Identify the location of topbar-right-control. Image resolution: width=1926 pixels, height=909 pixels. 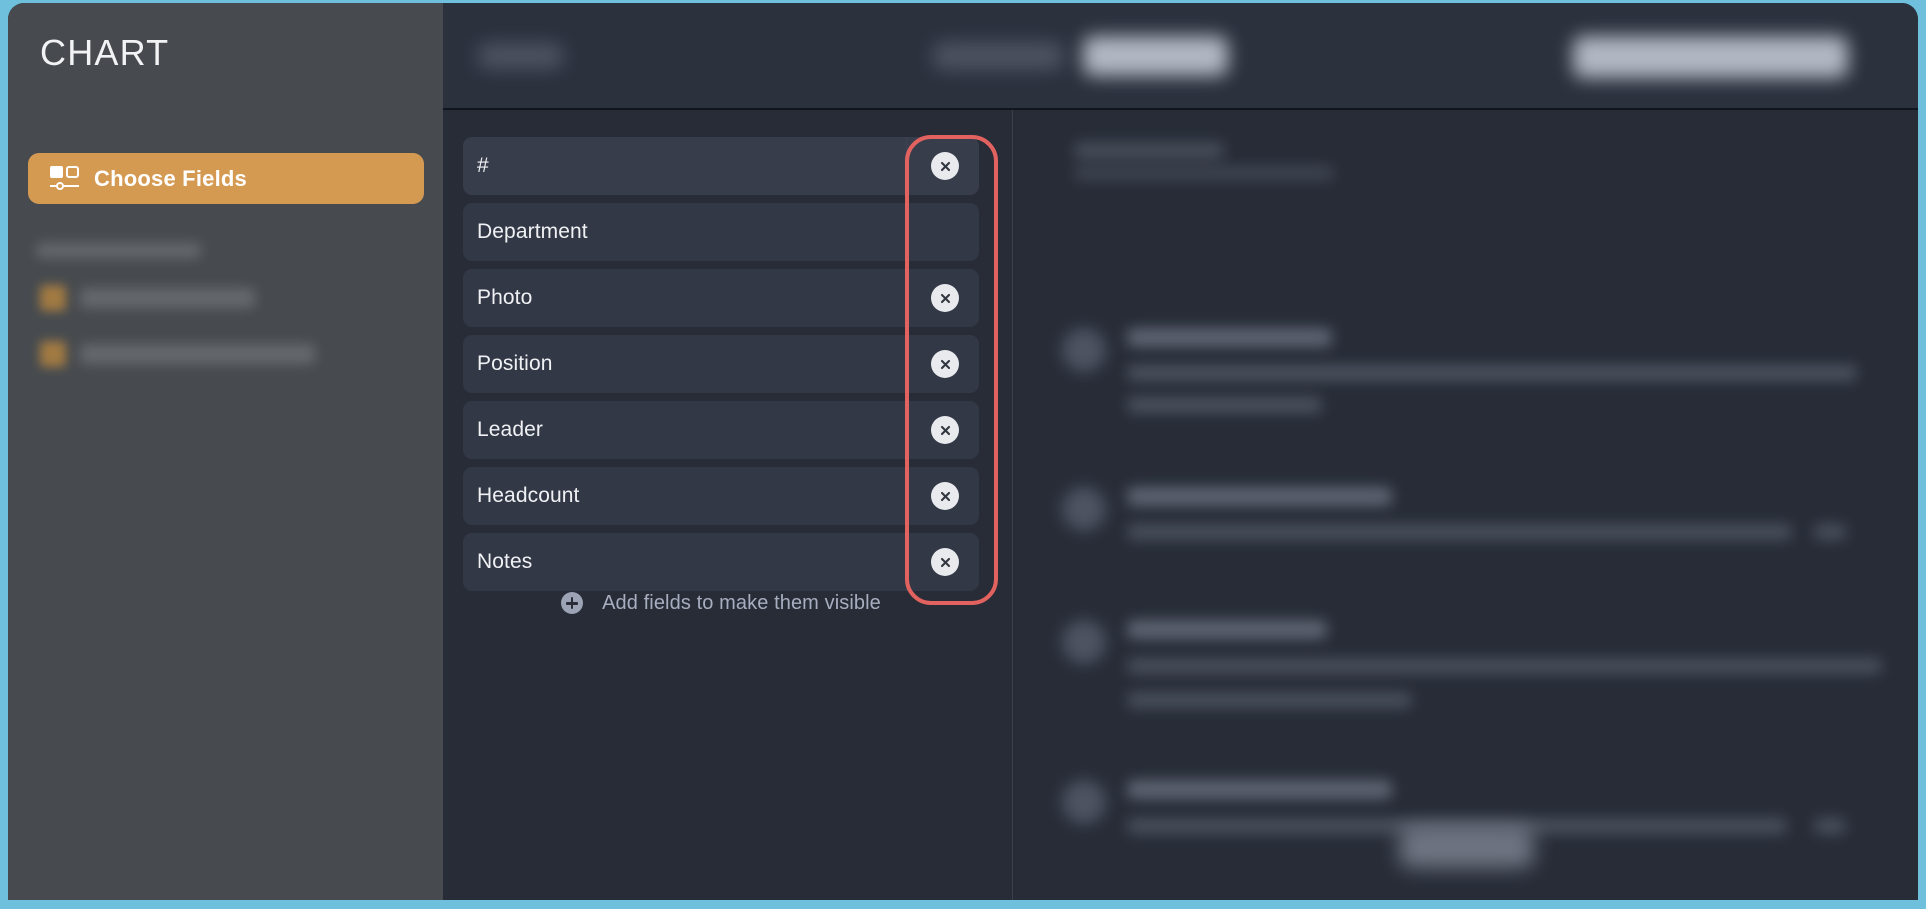
(1710, 57).